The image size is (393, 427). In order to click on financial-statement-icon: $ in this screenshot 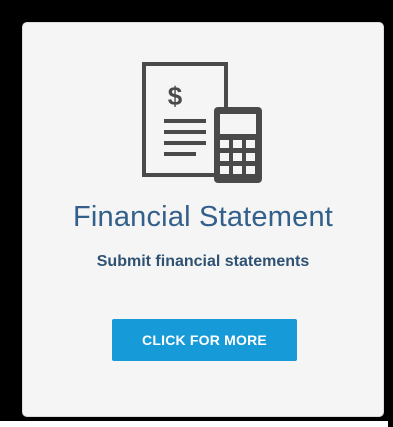, I will do `click(202, 122)`.